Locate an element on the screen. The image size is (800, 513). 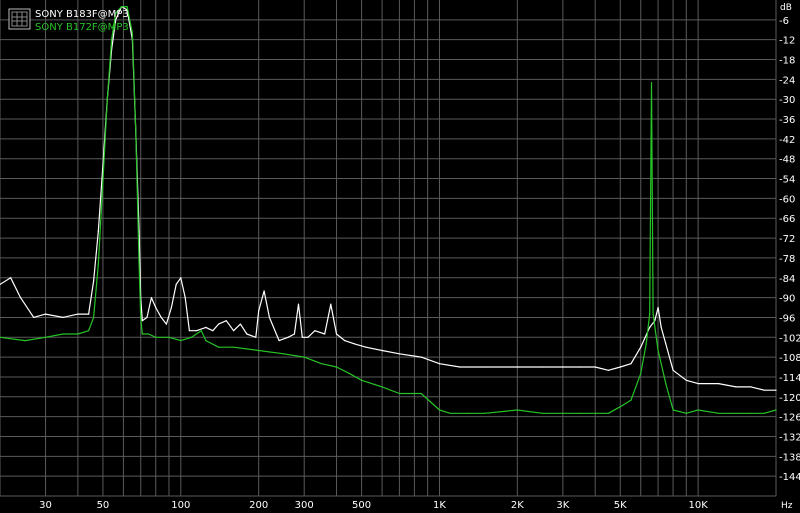
x-tick-label: 5K is located at coordinates (620, 505).